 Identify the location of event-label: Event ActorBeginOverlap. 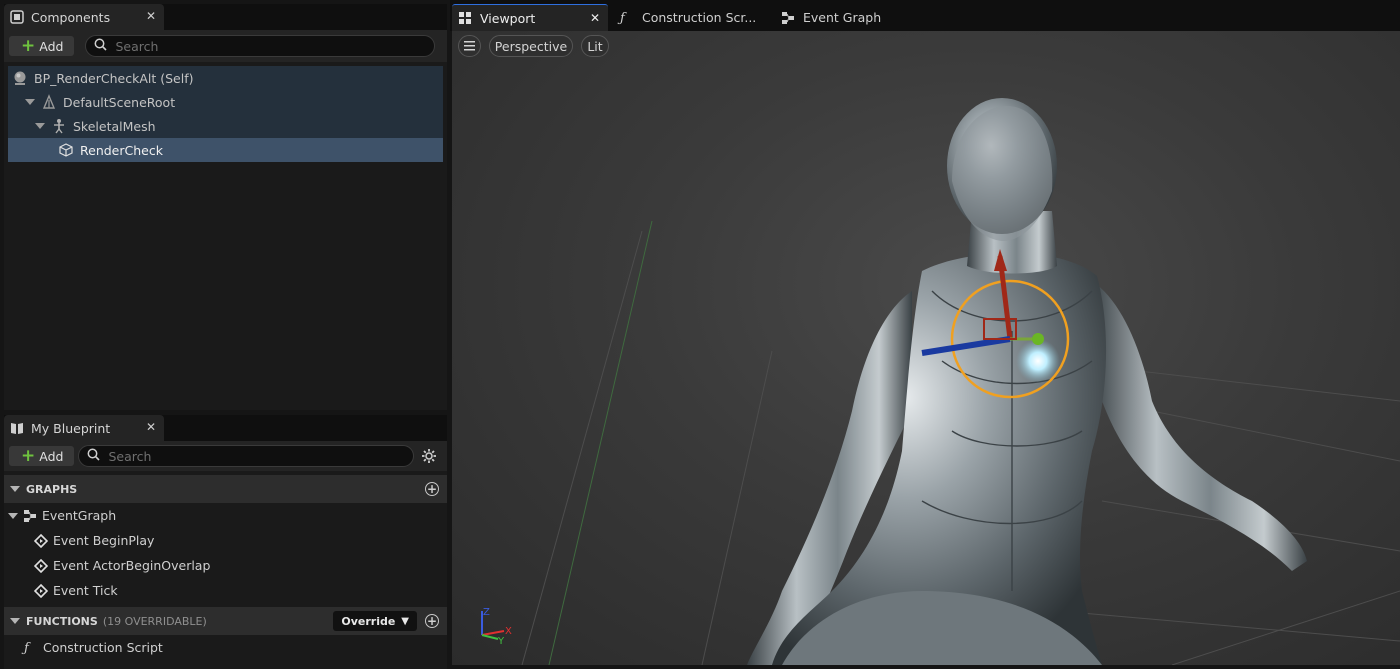
(132, 565).